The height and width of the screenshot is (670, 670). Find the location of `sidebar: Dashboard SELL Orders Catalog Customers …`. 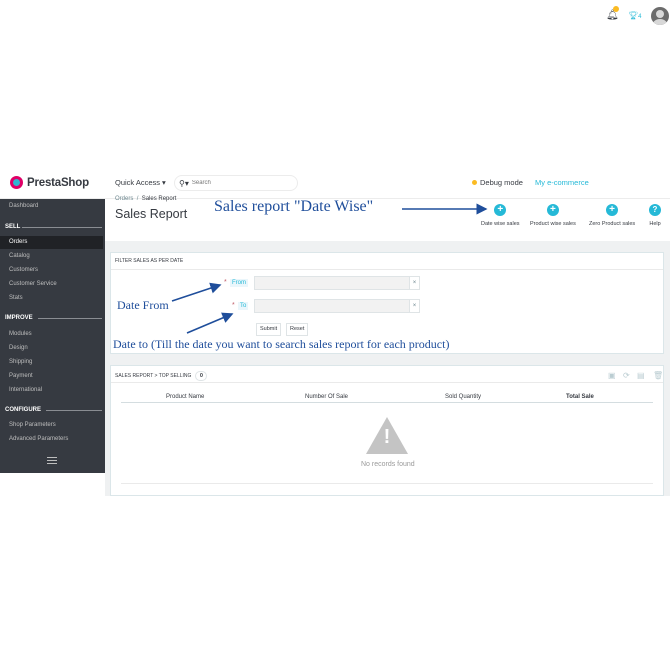

sidebar: Dashboard SELL Orders Catalog Customers … is located at coordinates (52, 336).